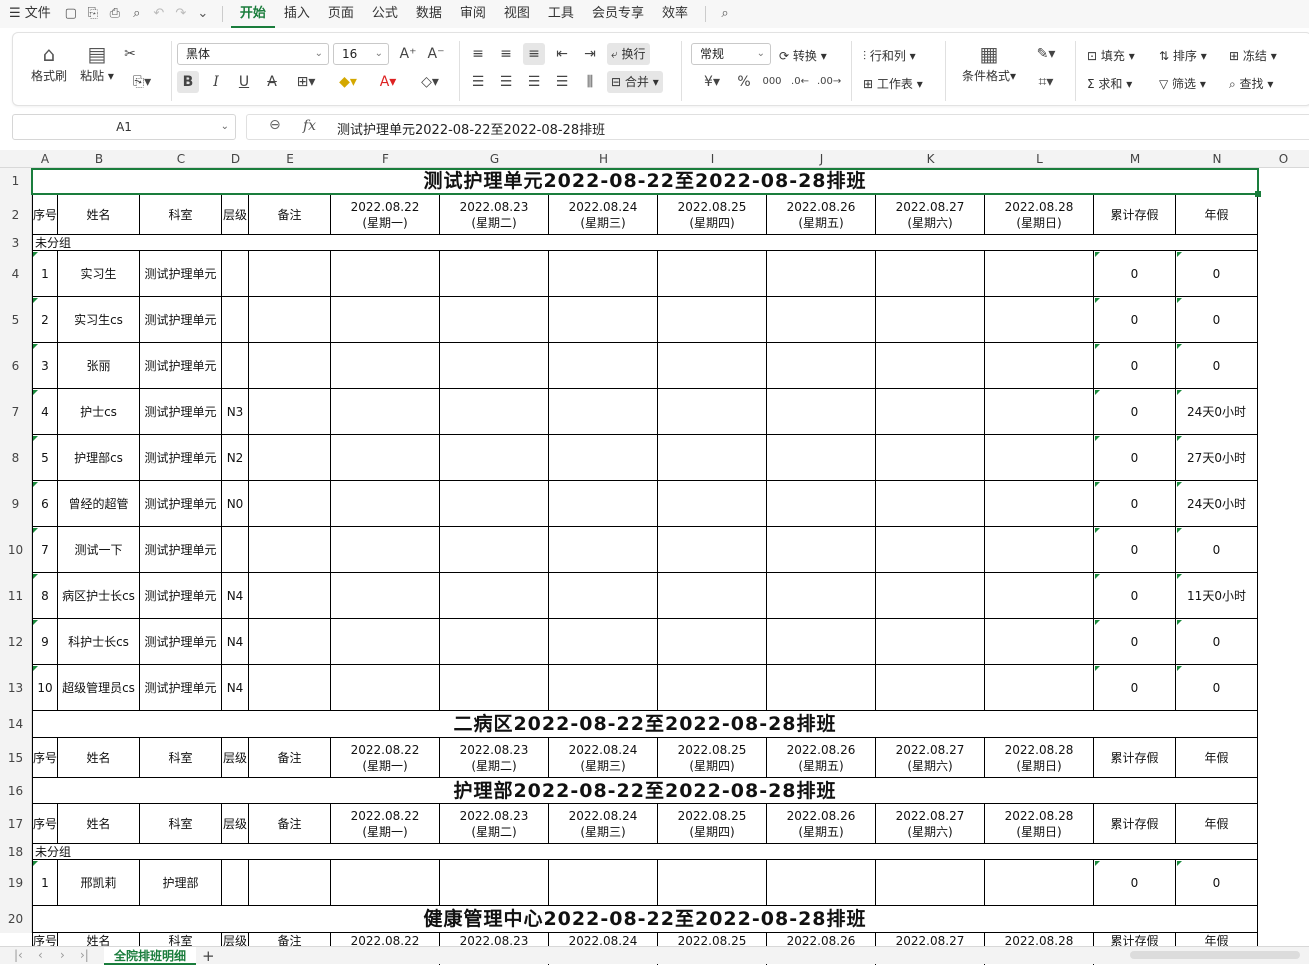  What do you see at coordinates (93, 14) in the screenshot?
I see `save-icon: ⎘` at bounding box center [93, 14].